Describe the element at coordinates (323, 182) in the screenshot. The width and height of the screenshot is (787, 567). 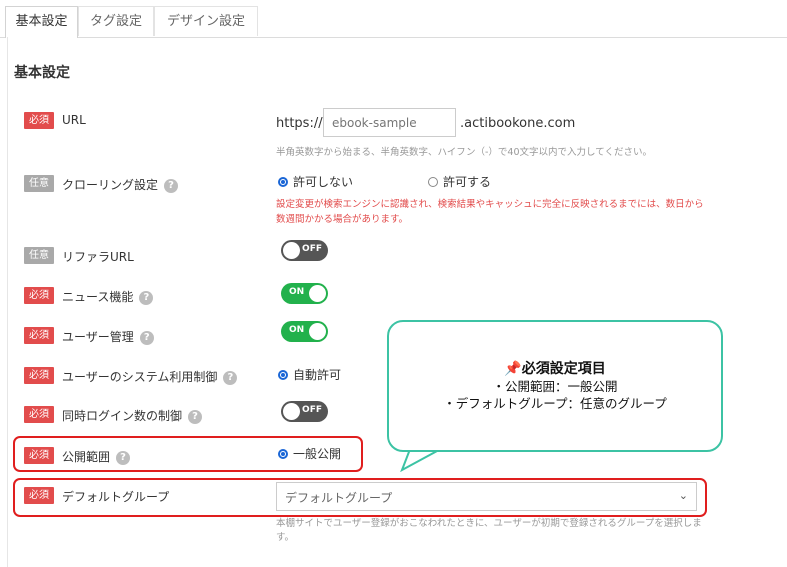
I see `crawling-option-deny-label: 許可しない` at that location.